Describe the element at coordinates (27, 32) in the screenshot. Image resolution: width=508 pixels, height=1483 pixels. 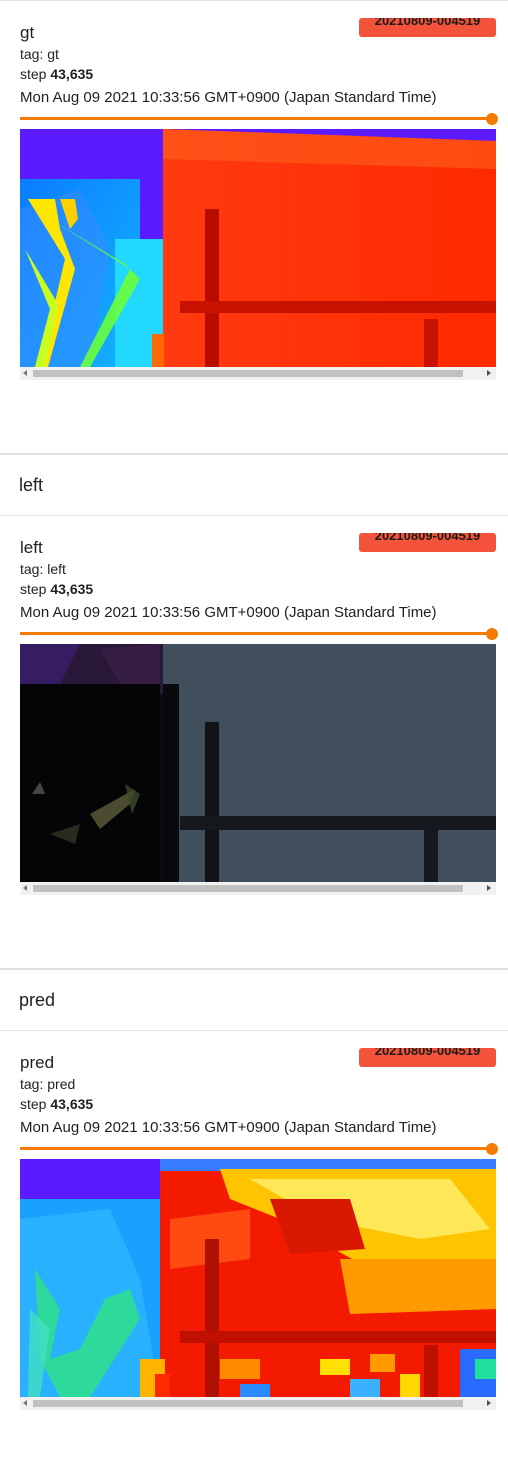
I see `card-title: gt` at that location.